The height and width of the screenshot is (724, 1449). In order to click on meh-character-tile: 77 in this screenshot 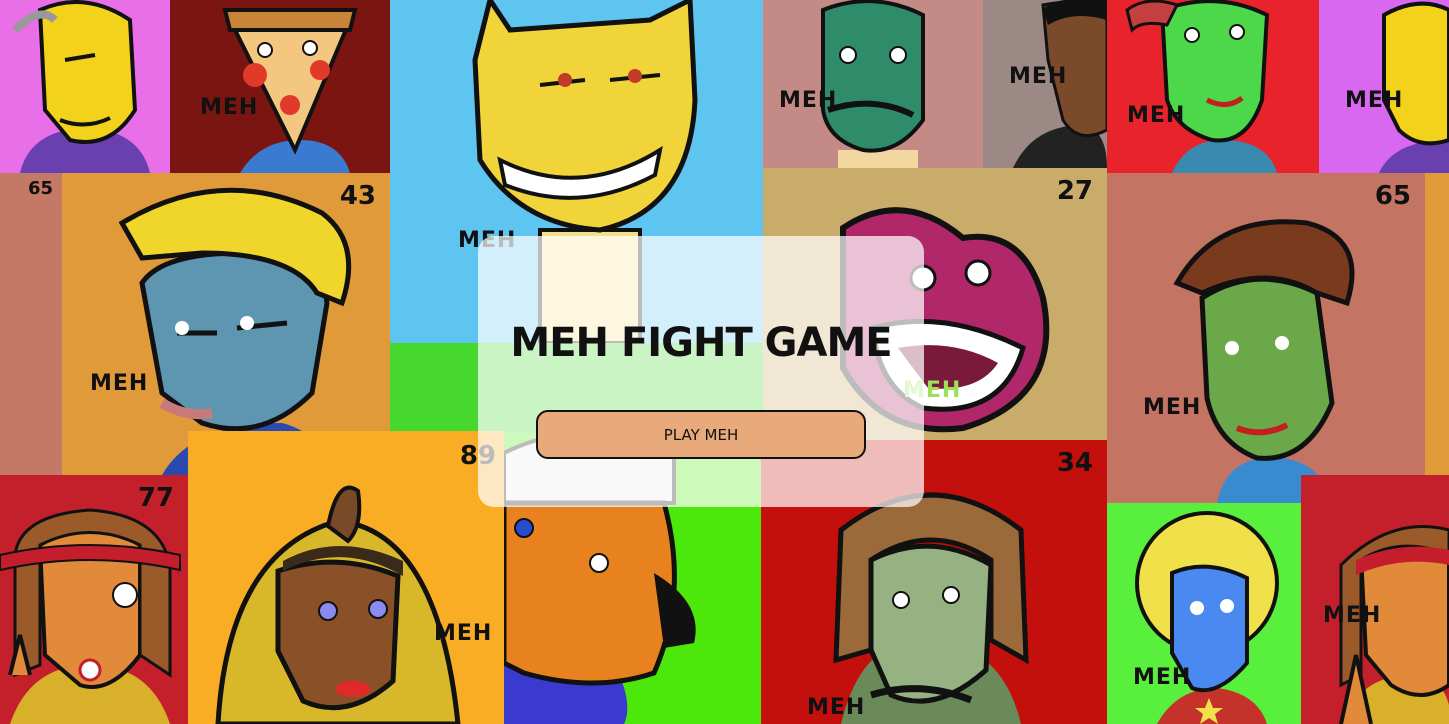, I will do `click(94, 599)`.